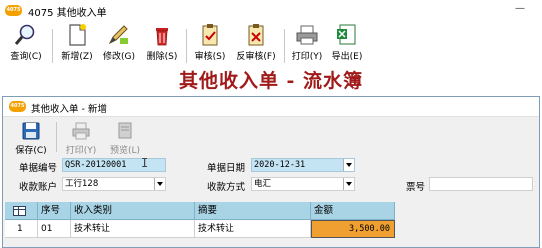  I want to click on income-grid: 序号 收入类别 摘要 金额 1 01 技术转让 技术转让 3,500.00, so click(200, 222).